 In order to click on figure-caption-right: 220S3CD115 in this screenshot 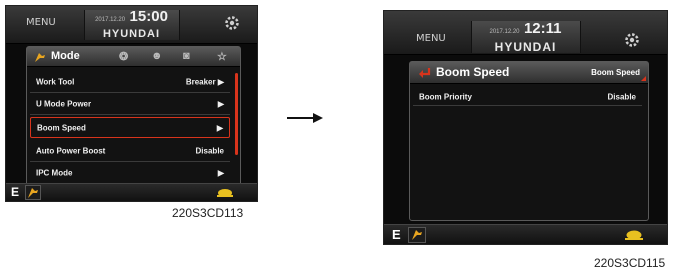, I will do `click(630, 263)`.